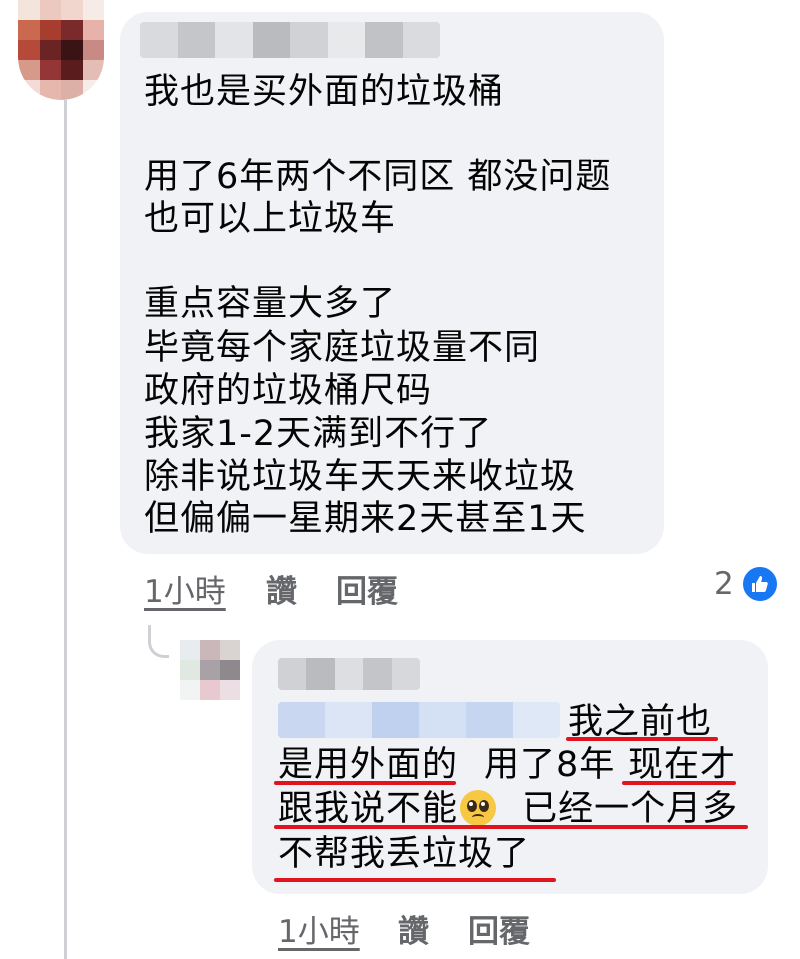  Describe the element at coordinates (185, 588) in the screenshot. I see `comment-timestamp-link: 1小時` at that location.